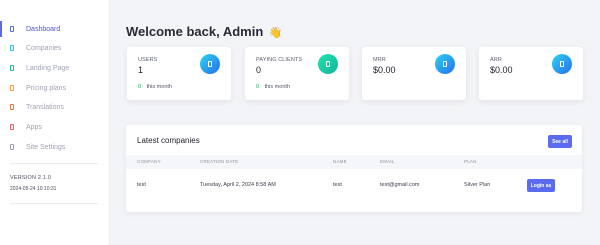  I want to click on sidebar-item-label: Pricing plans, so click(46, 88).